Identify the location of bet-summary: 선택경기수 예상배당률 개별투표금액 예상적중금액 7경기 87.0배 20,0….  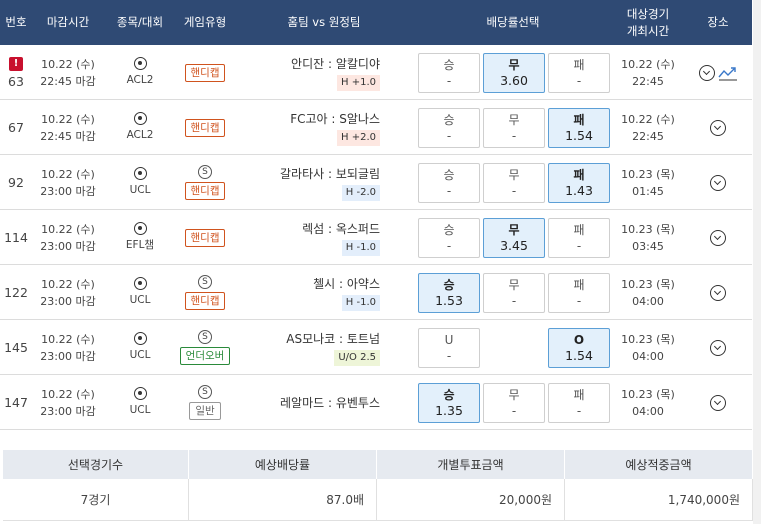
(378, 485).